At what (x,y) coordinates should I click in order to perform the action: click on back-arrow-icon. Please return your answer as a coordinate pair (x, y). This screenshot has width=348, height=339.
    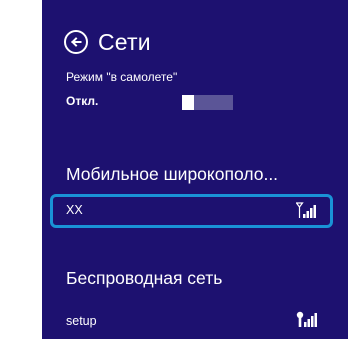
    Looking at the image, I should click on (76, 42).